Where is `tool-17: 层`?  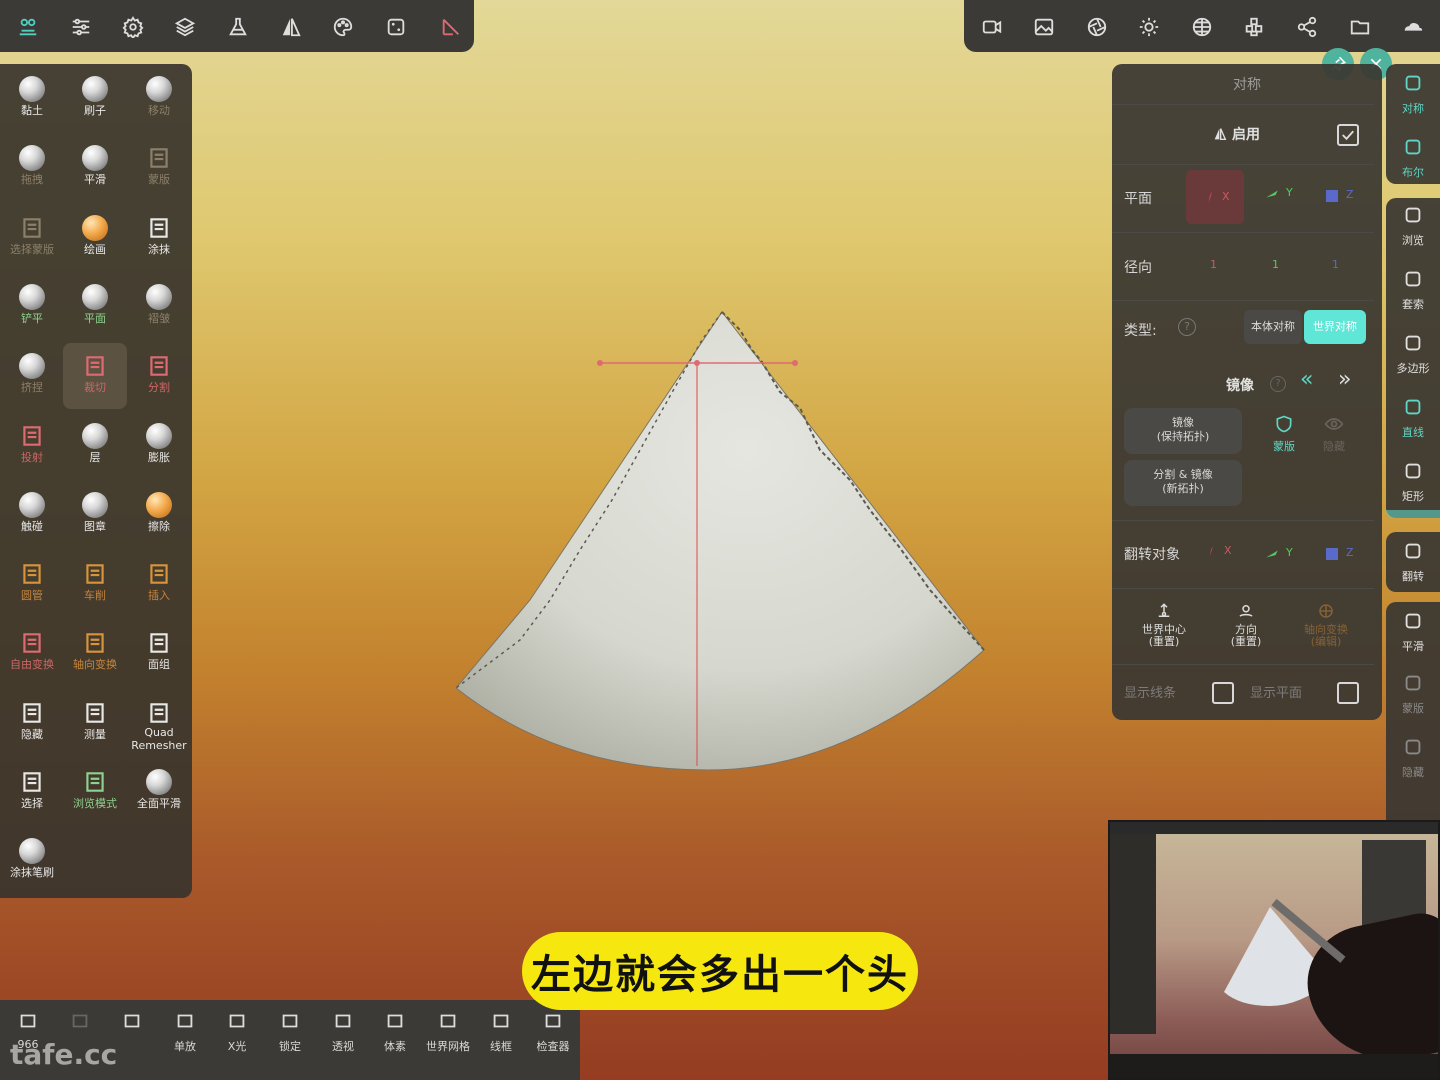 tool-17: 层 is located at coordinates (95, 446).